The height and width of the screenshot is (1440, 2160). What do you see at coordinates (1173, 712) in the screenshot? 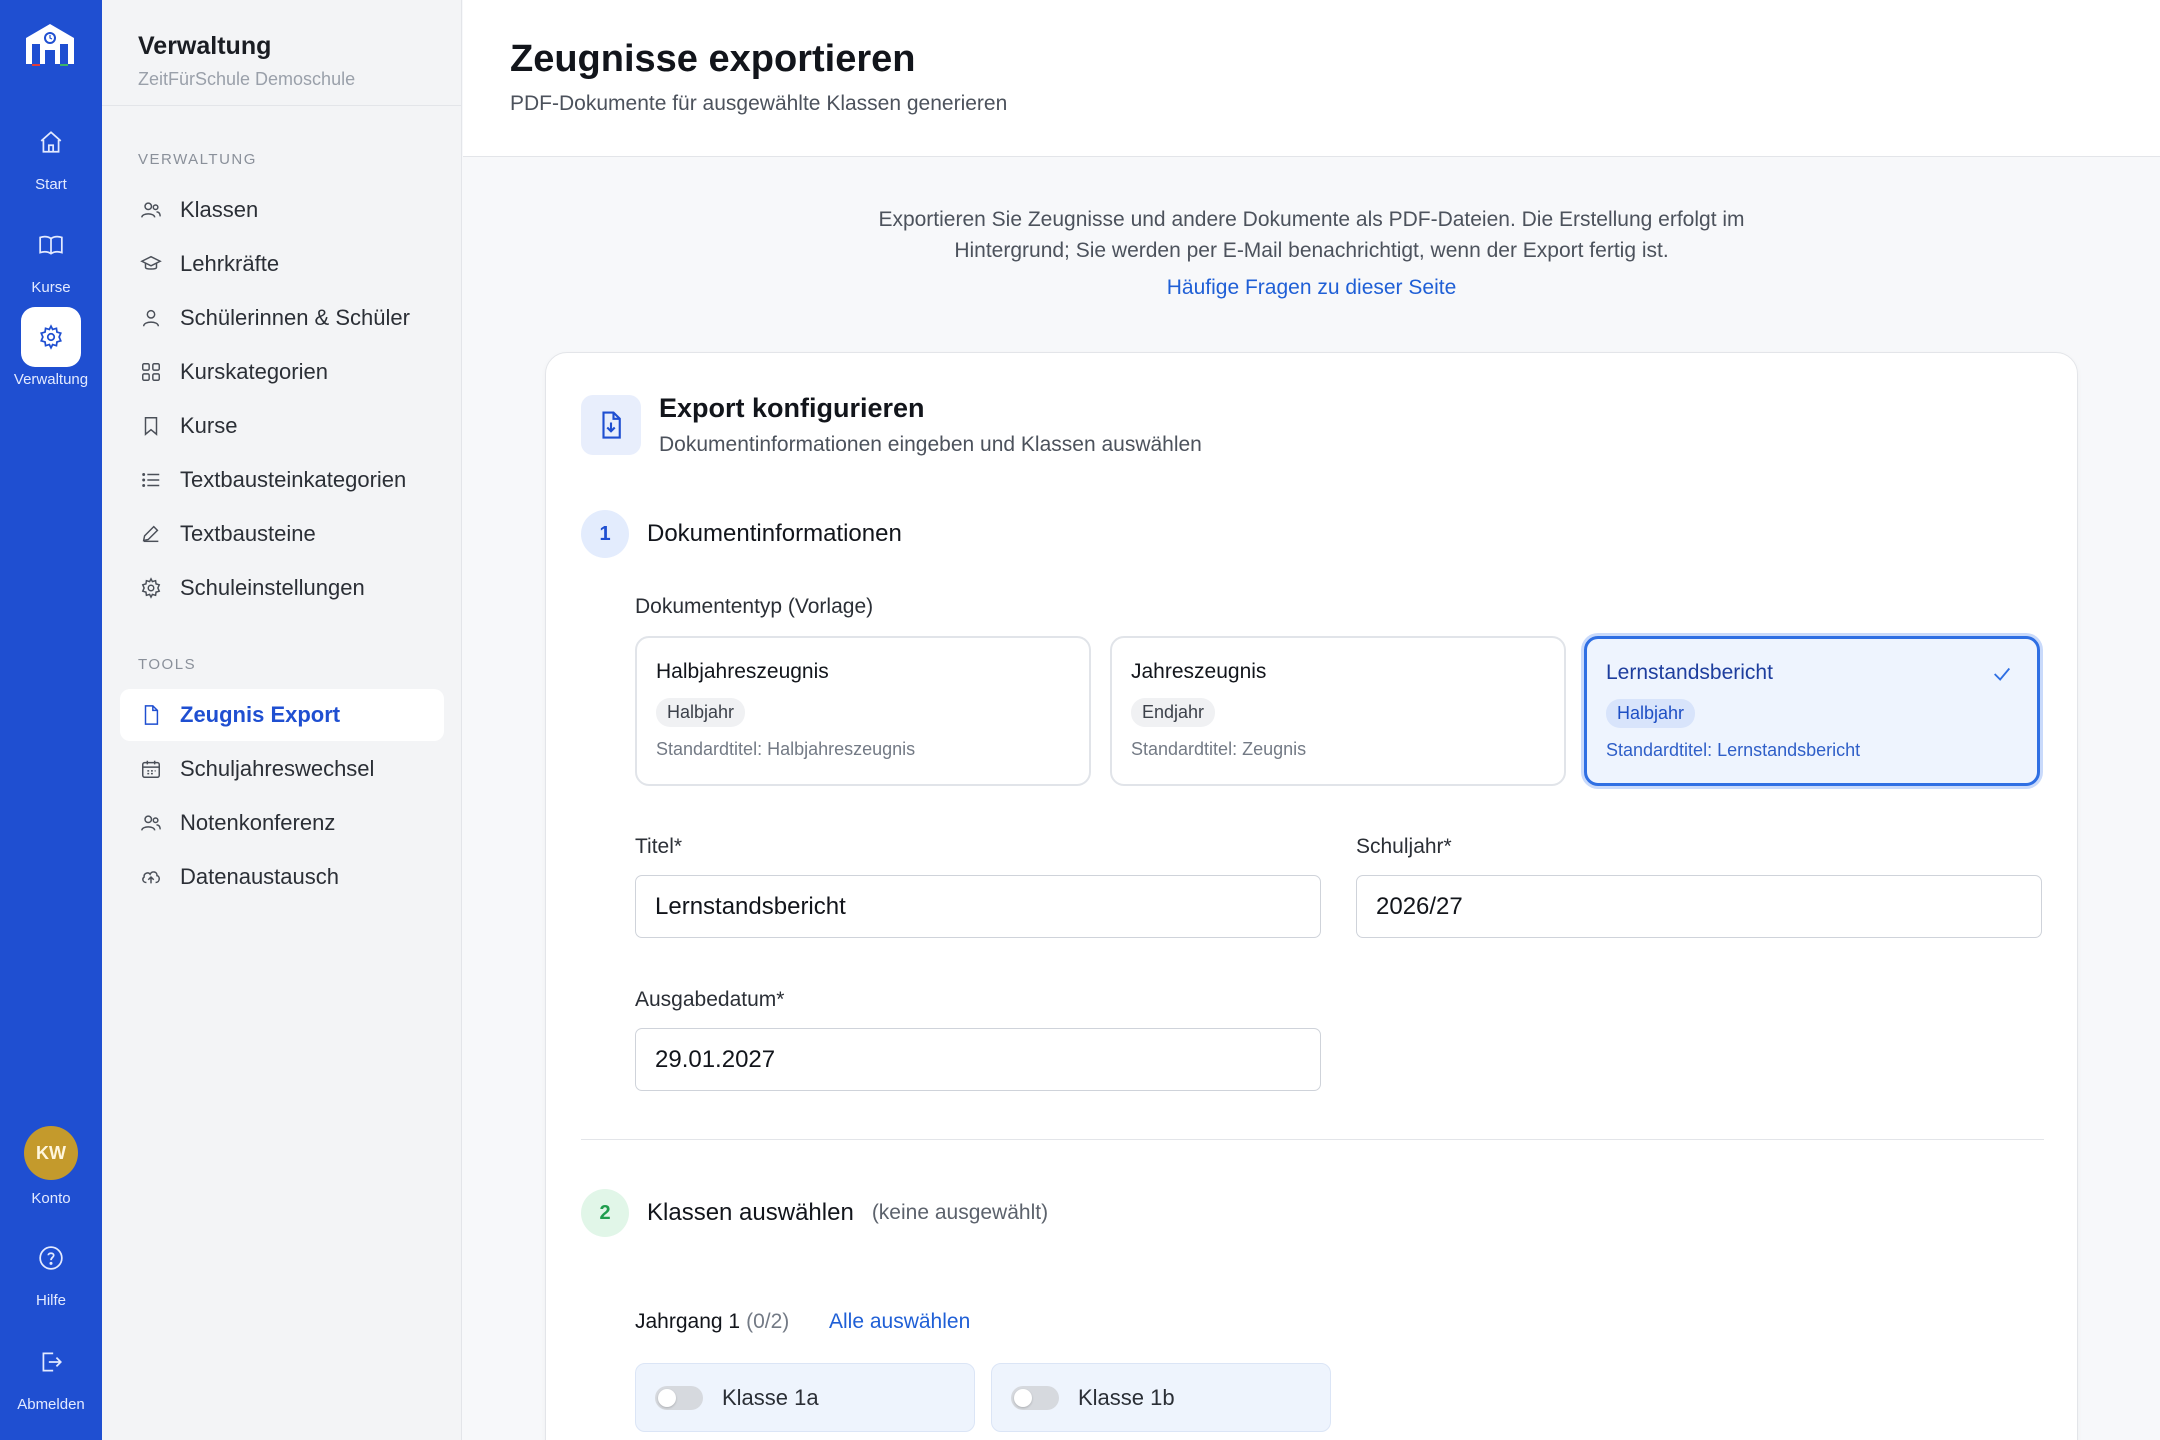
I see `doc-type-period-badge: Endjahr` at bounding box center [1173, 712].